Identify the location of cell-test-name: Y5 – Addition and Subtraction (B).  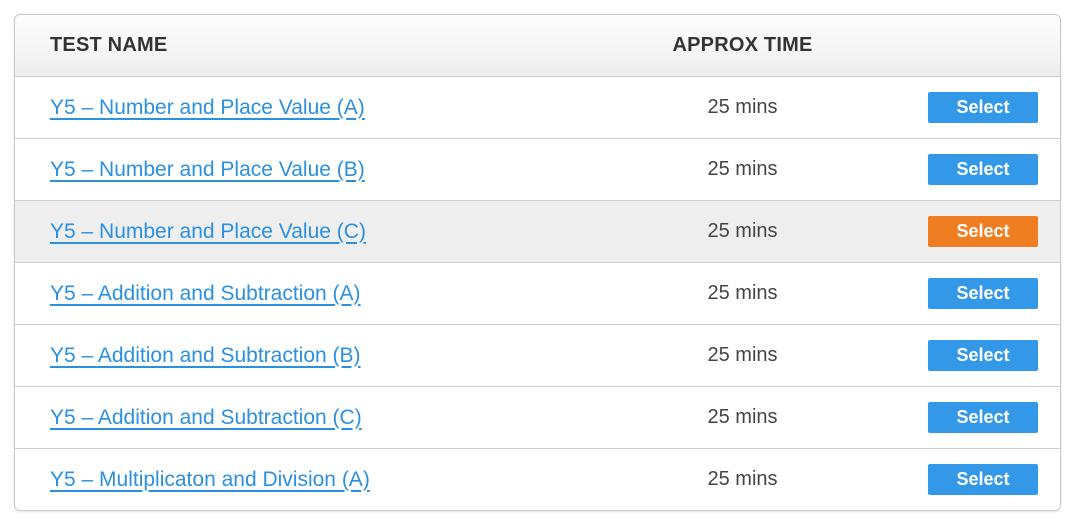
(292, 356).